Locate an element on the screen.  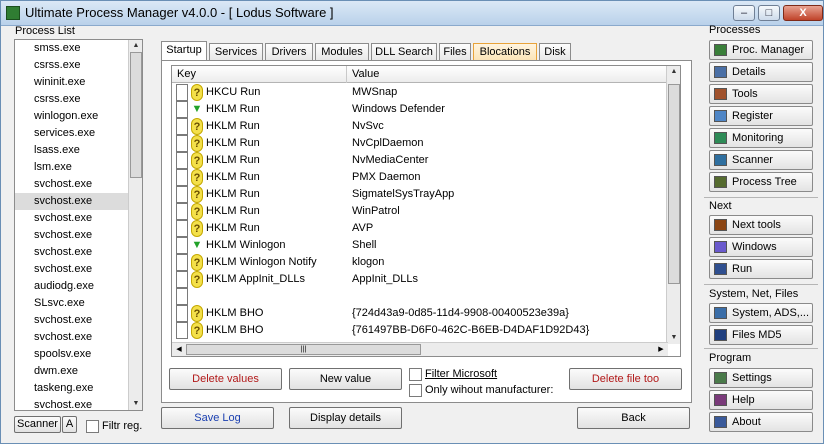
process-list-item: taskeng.exe is located at coordinates (72, 388).